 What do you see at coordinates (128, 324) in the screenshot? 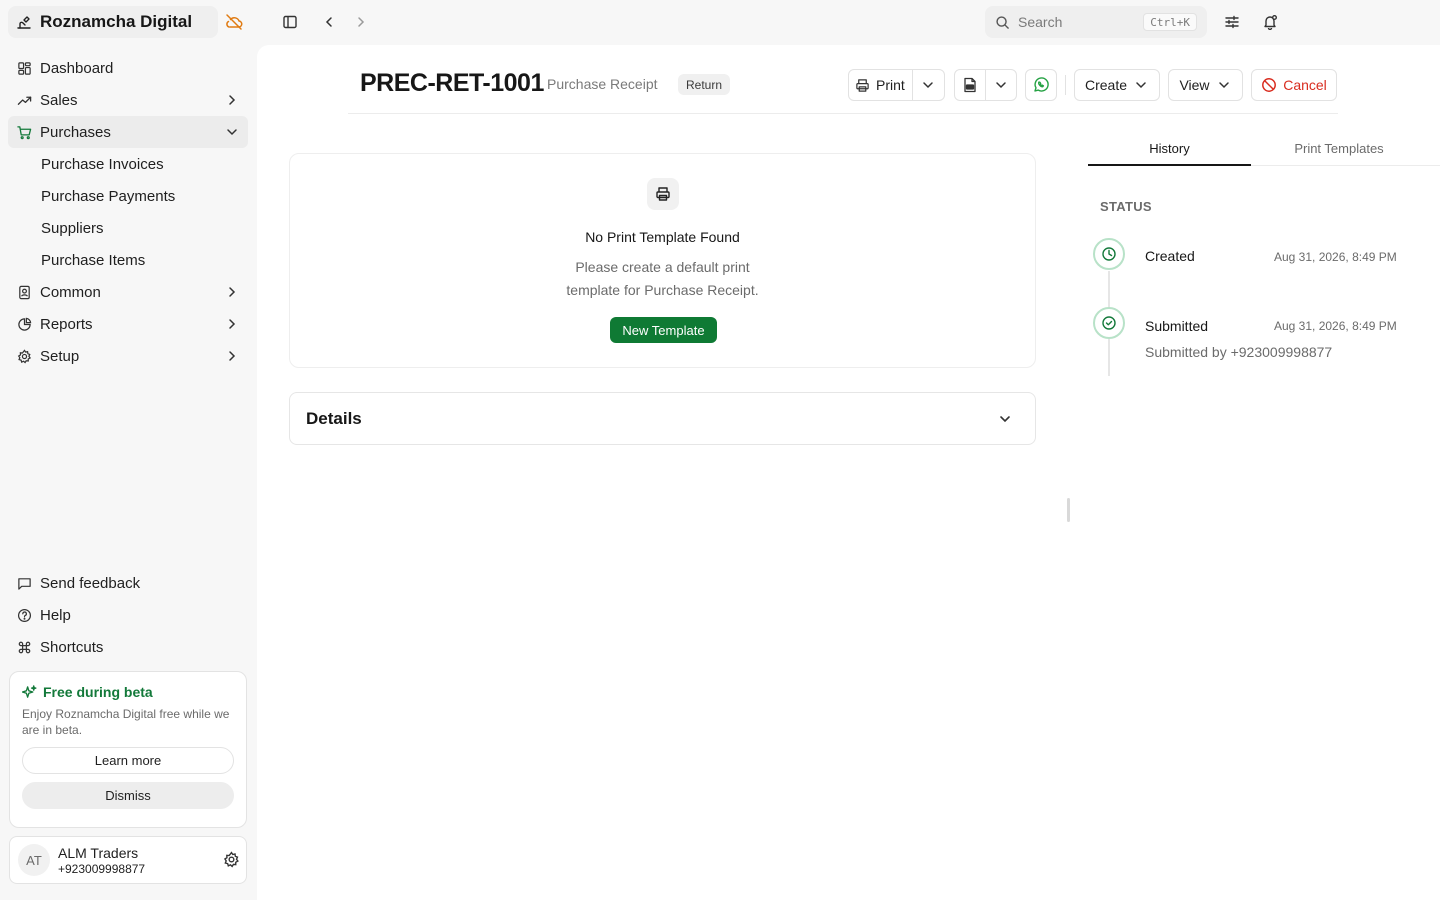
I see `sidebar-item-reports: Reports` at bounding box center [128, 324].